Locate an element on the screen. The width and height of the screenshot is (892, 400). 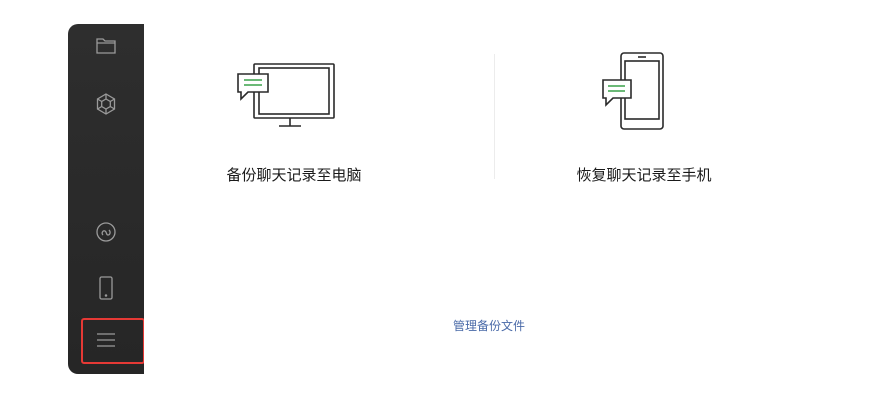
menu-highlight-box is located at coordinates (113, 341).